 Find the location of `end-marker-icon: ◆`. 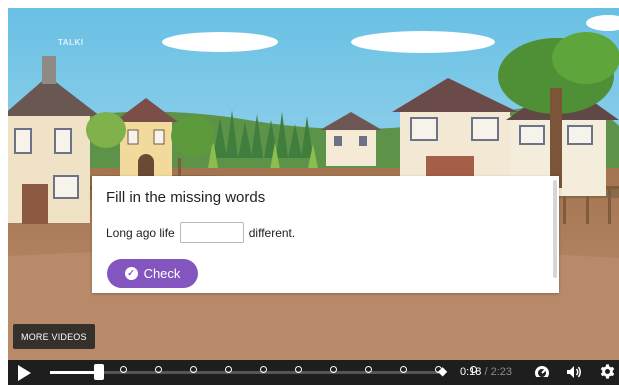

end-marker-icon: ◆ is located at coordinates (442, 371).